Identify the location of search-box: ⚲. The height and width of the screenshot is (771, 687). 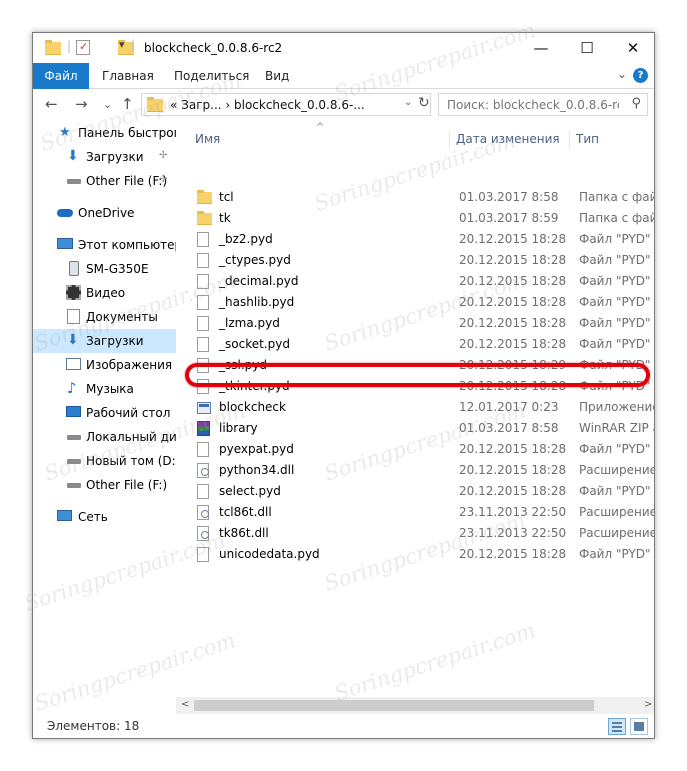
(543, 104).